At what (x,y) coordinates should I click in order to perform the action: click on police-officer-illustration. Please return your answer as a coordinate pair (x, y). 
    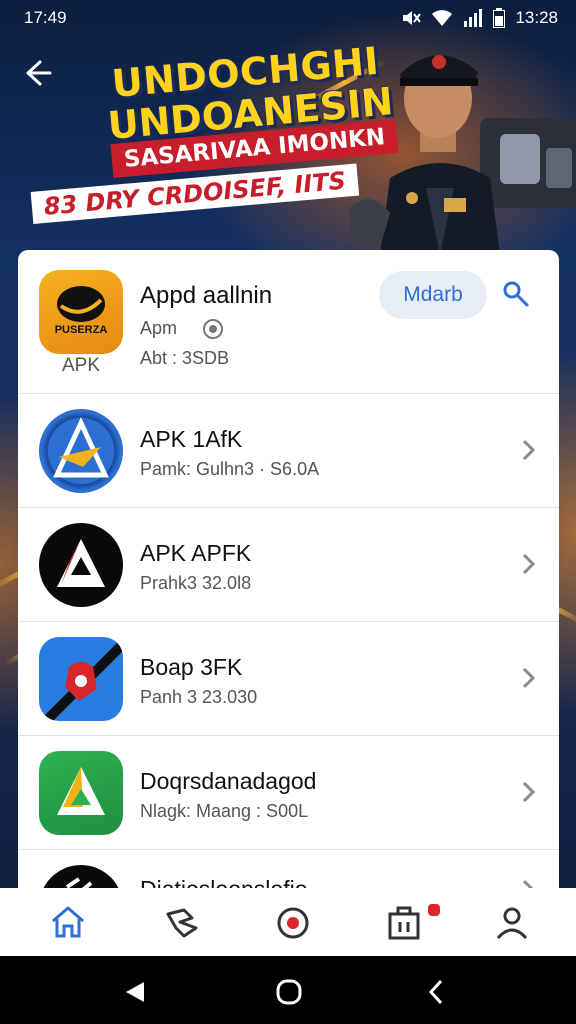
    Looking at the image, I should click on (463, 154).